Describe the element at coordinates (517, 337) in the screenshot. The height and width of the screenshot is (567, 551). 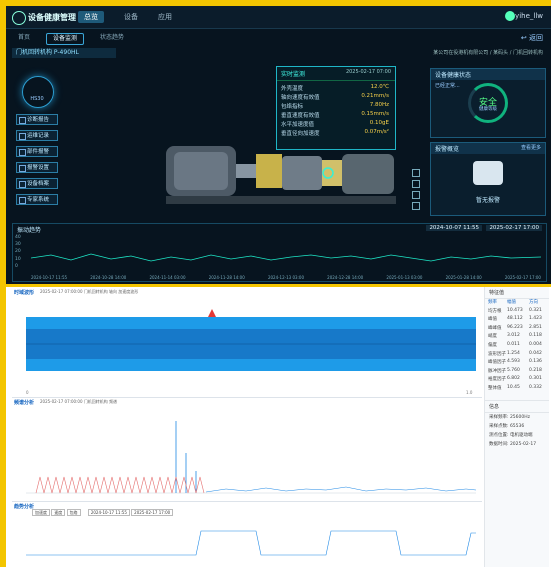
I see `feature-row: 峭度 3.012 0.118` at that location.